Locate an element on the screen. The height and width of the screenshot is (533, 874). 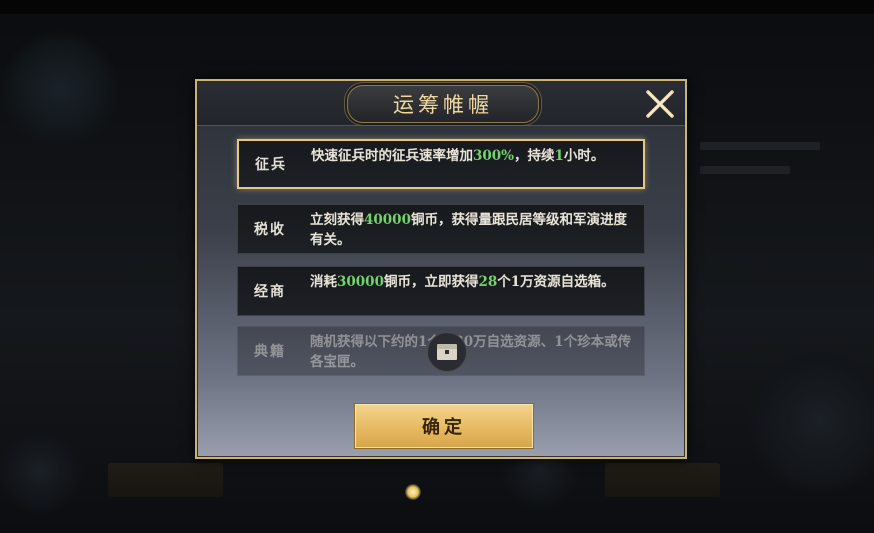
dialog-header: 运筹帷幄 is located at coordinates (441, 103).